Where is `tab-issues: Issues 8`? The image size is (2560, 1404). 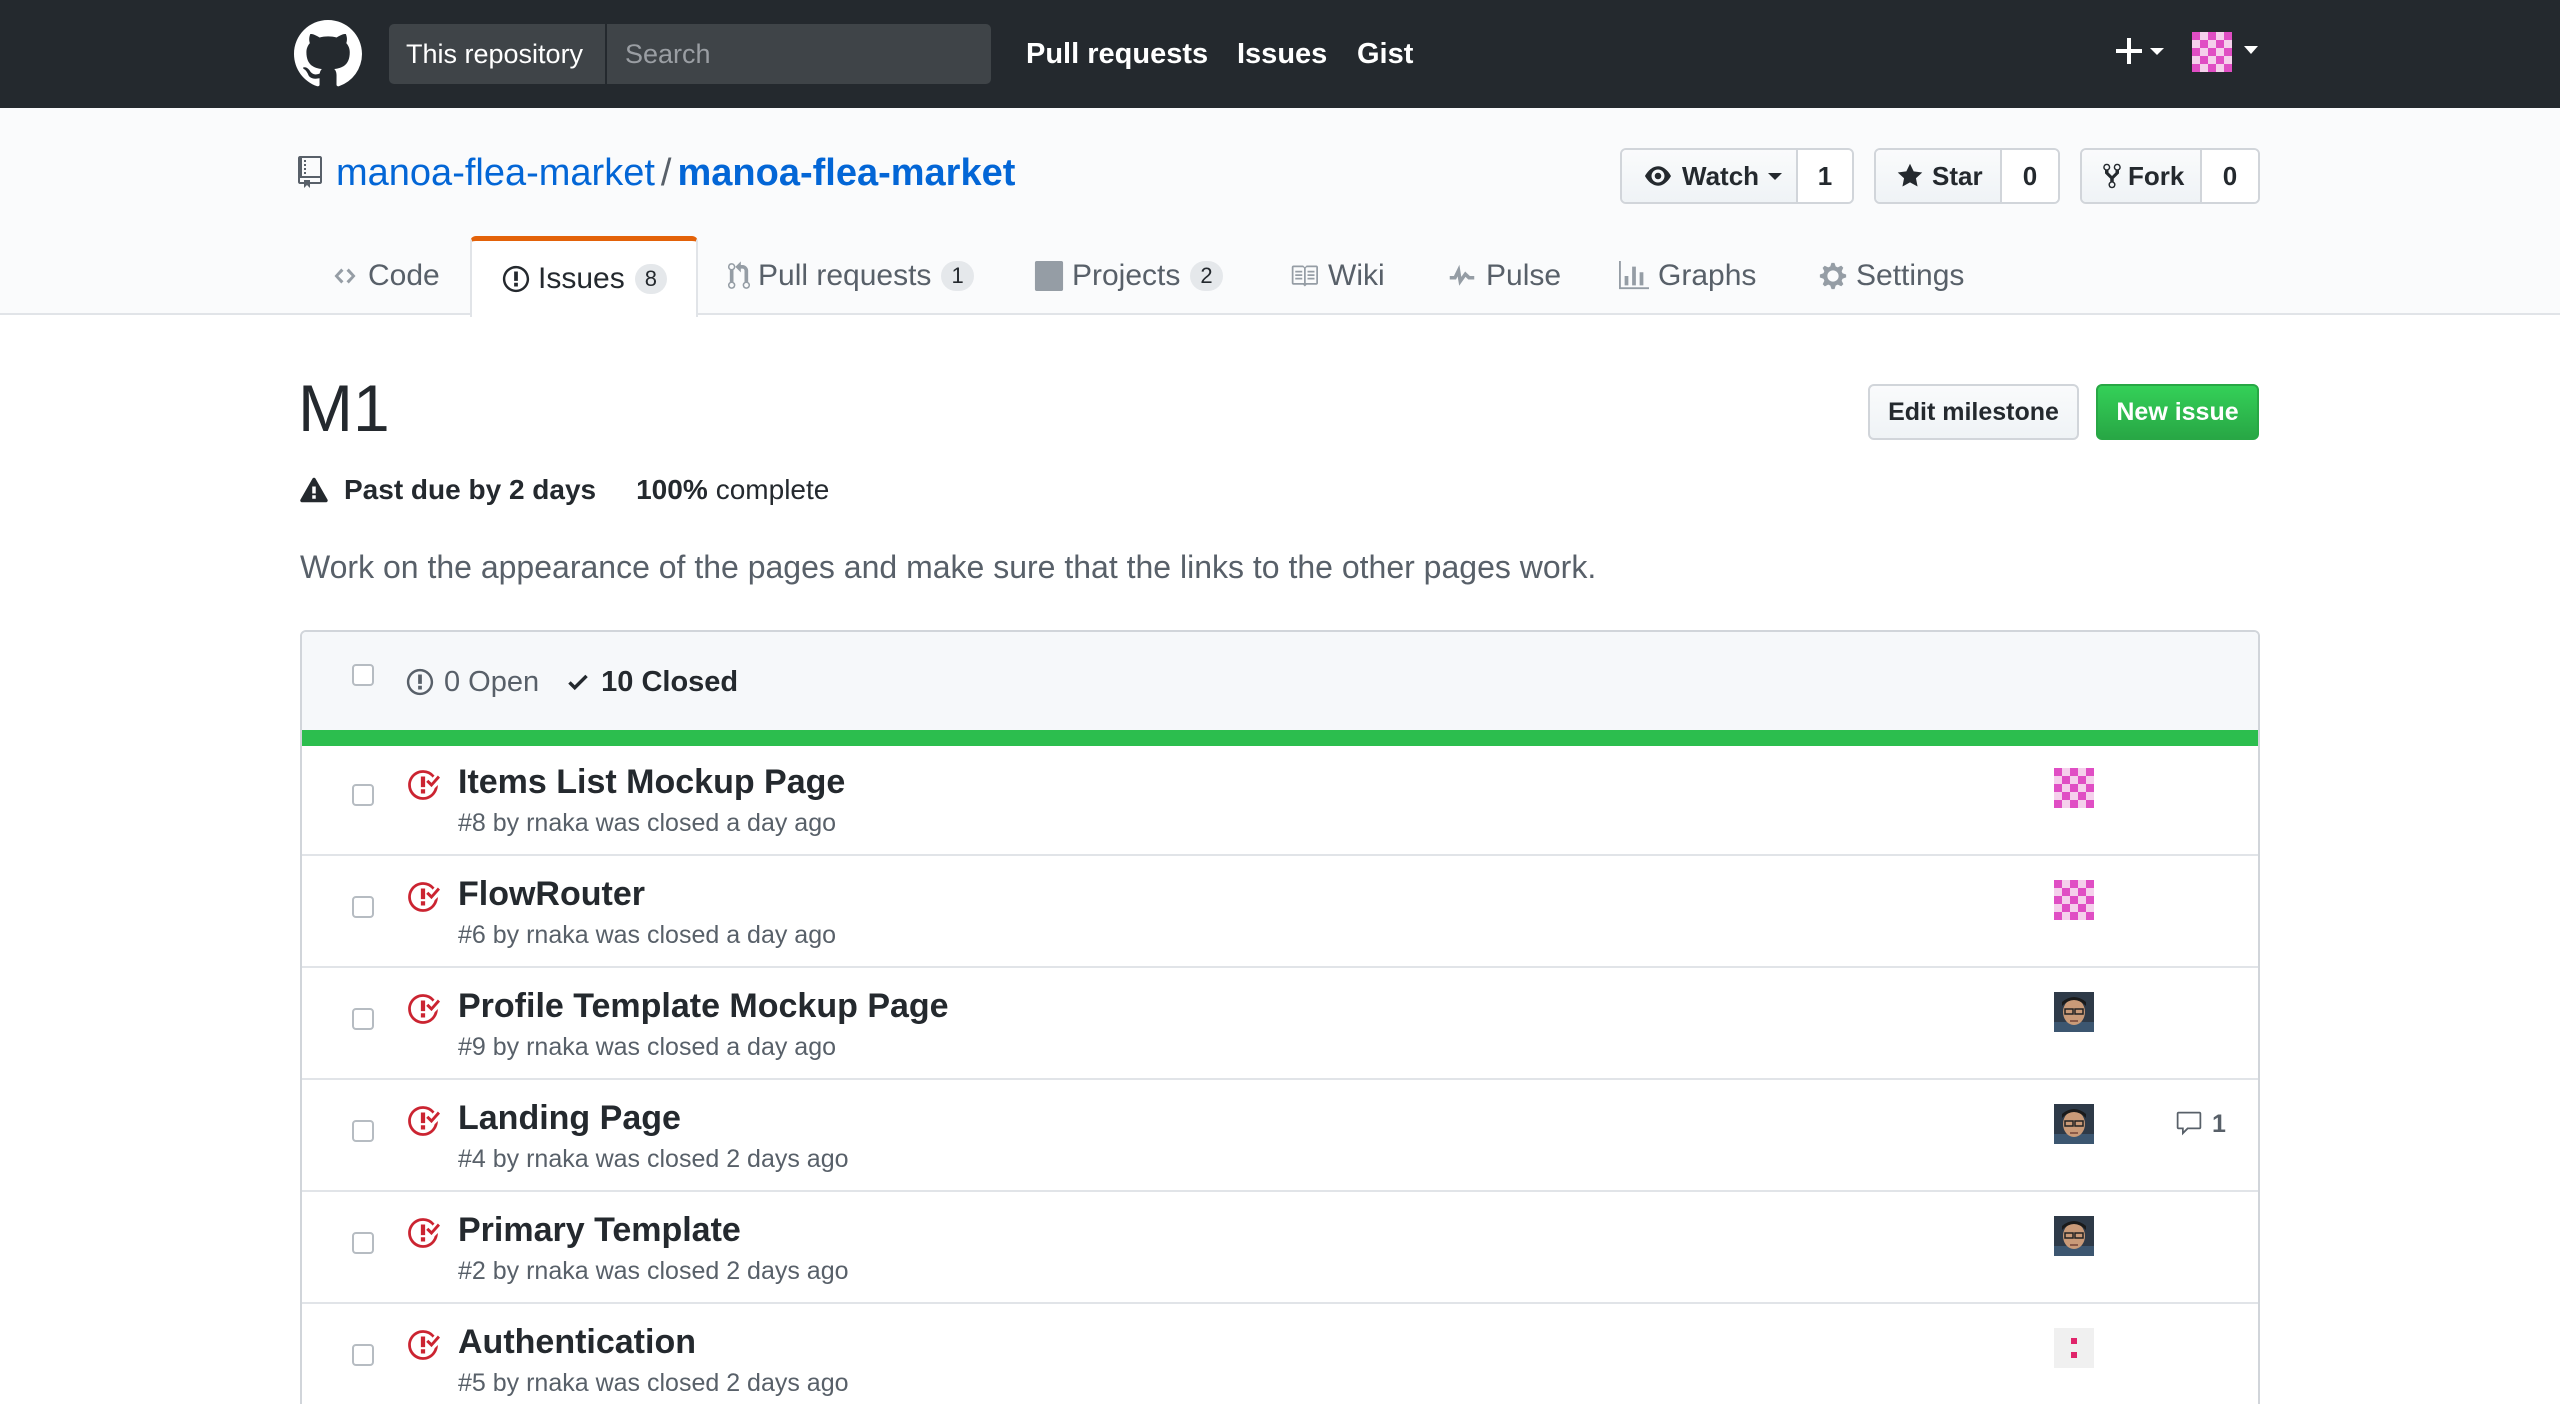
tab-issues: Issues 8 is located at coordinates (584, 276).